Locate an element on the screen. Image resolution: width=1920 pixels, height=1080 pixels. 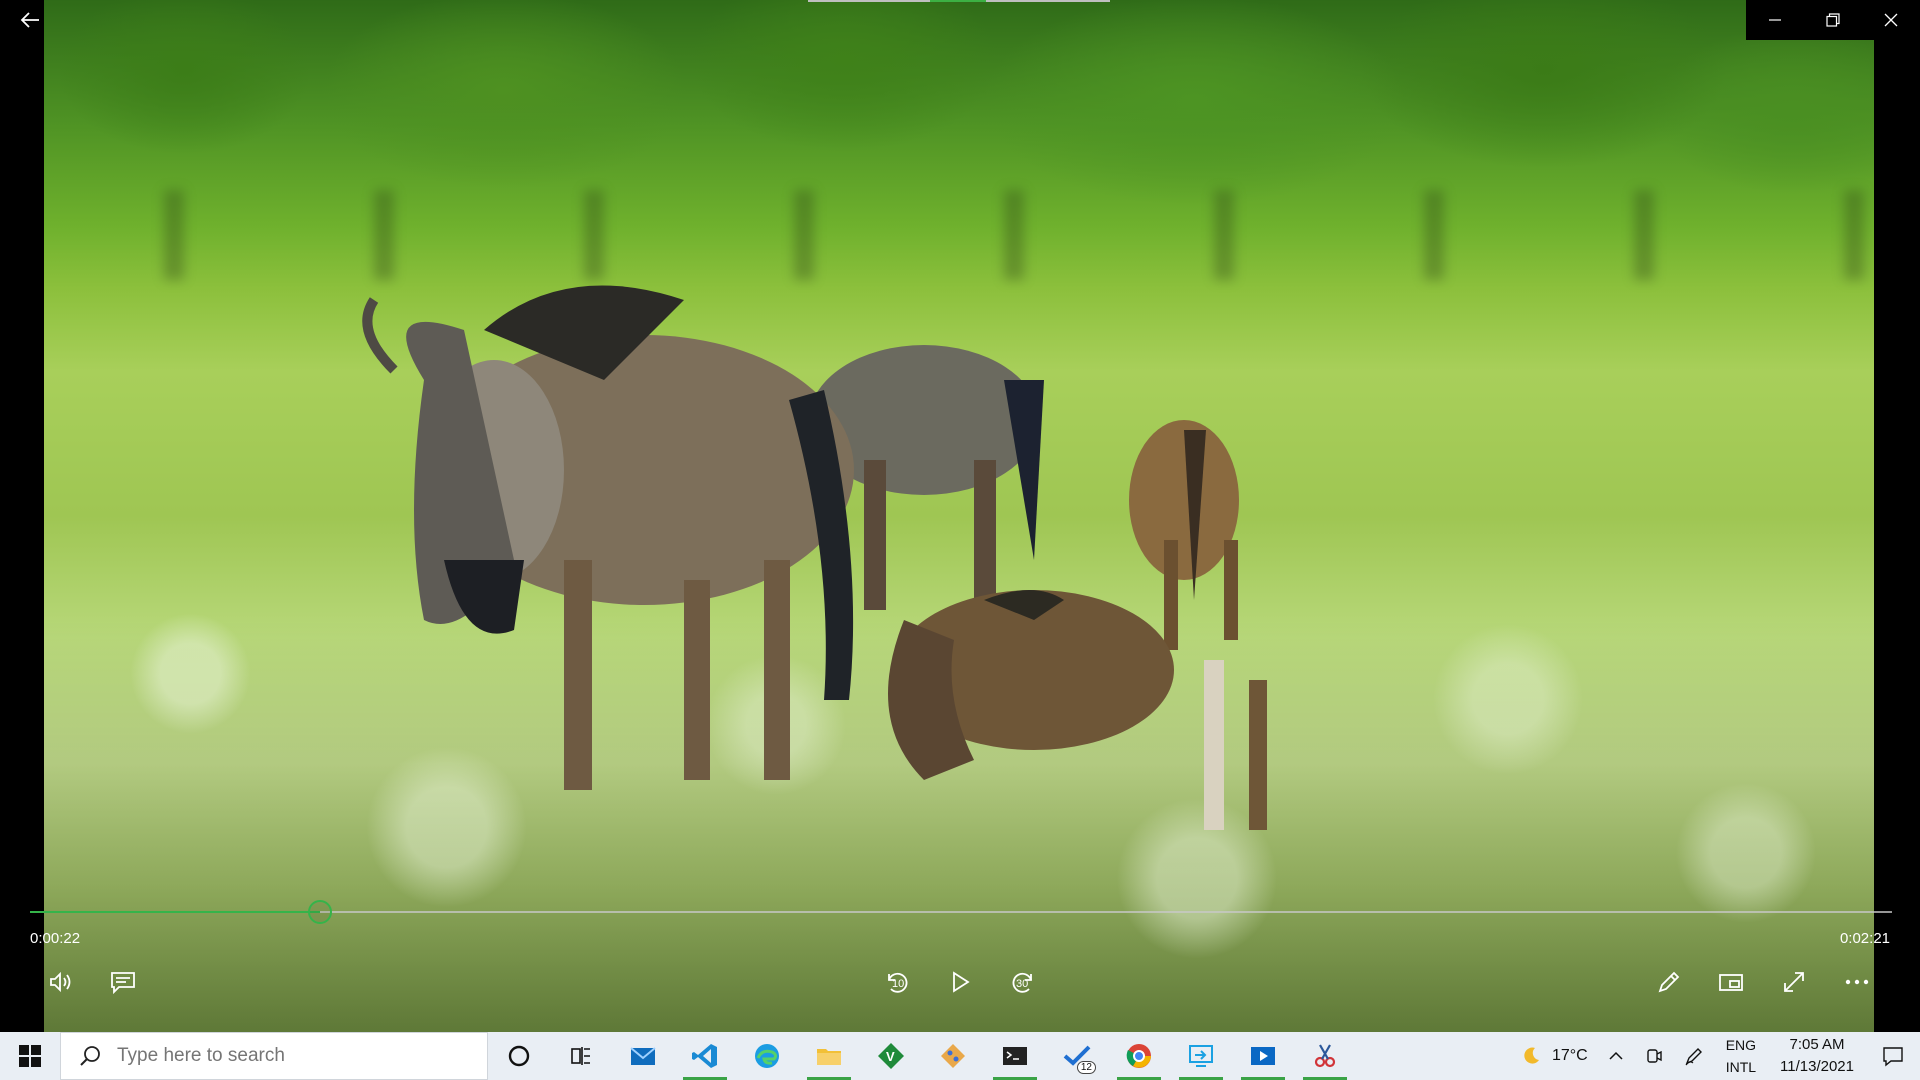
search-input is located at coordinates (287, 1056).